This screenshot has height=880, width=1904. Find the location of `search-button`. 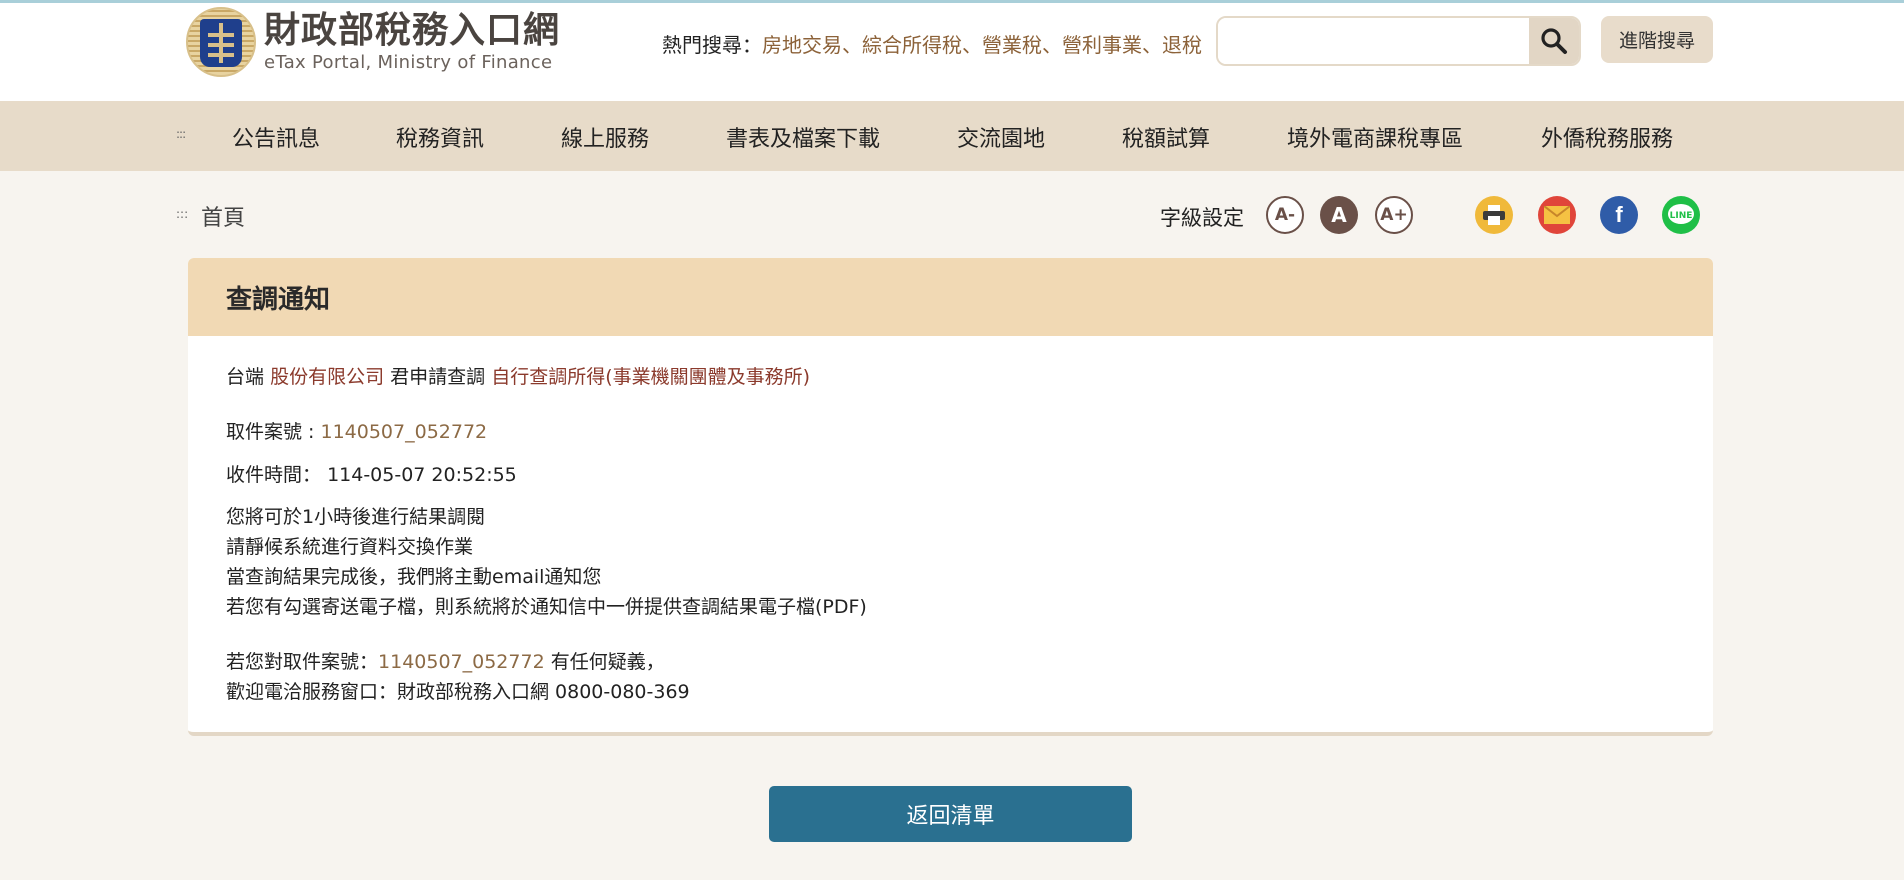

search-button is located at coordinates (1554, 41).